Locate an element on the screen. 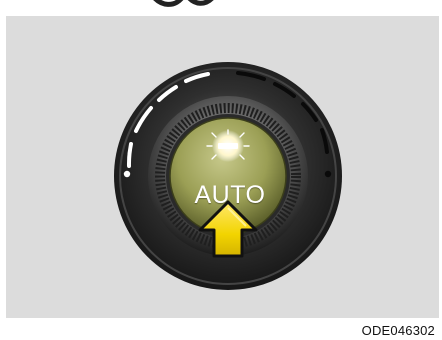 The height and width of the screenshot is (340, 442). scale-dot-left is located at coordinates (127, 174).